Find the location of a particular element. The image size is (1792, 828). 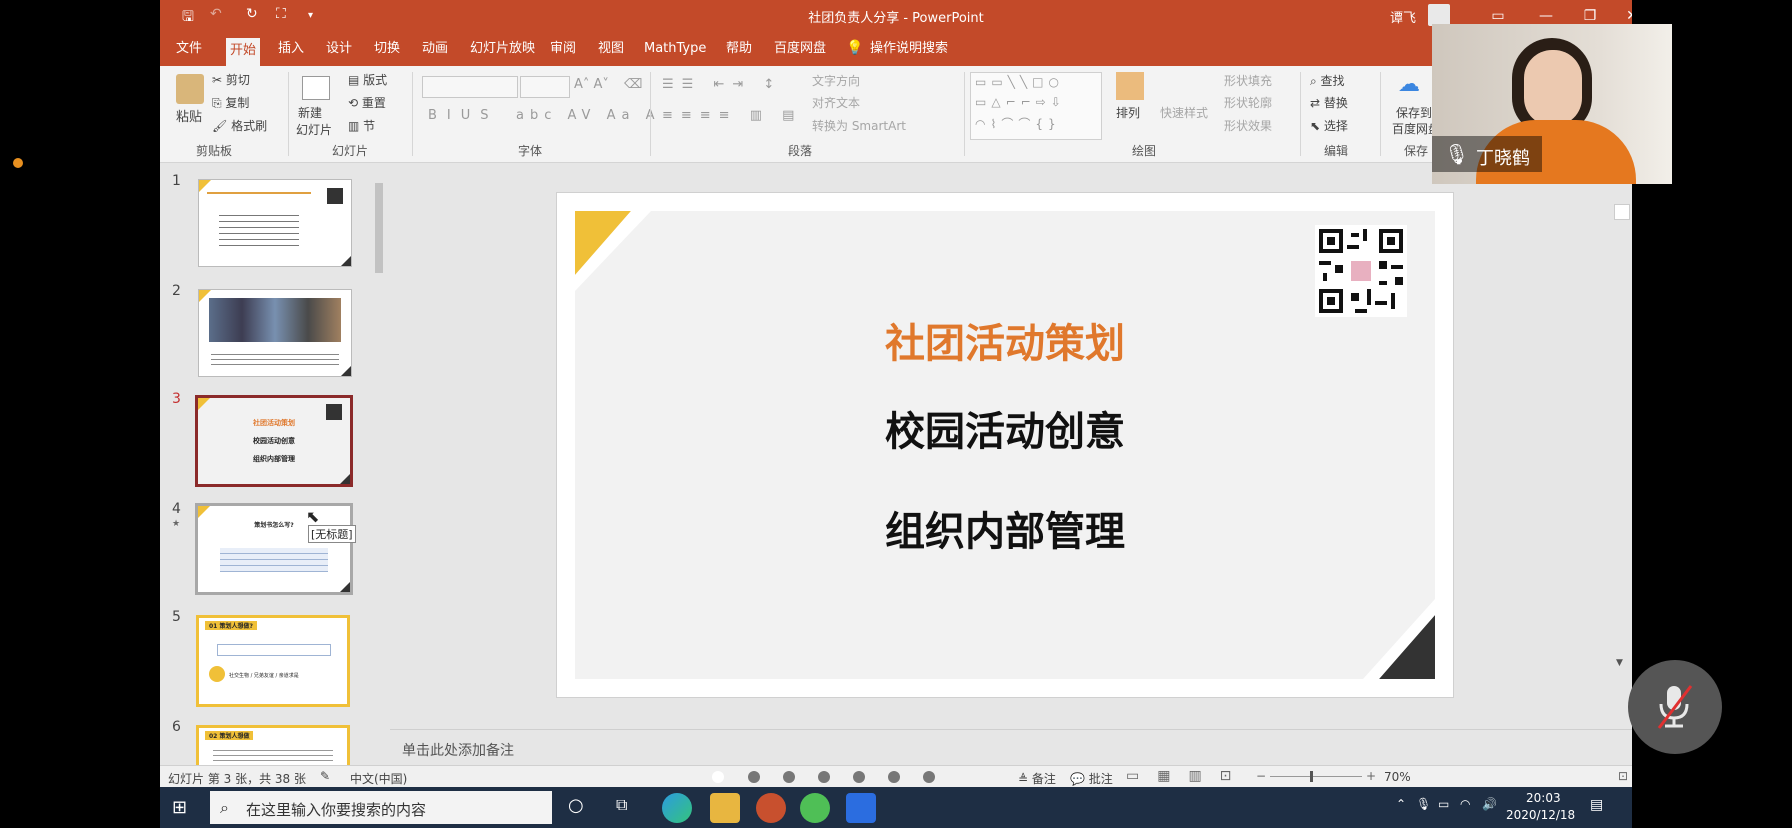

tab-design: 设计 is located at coordinates (339, 49).